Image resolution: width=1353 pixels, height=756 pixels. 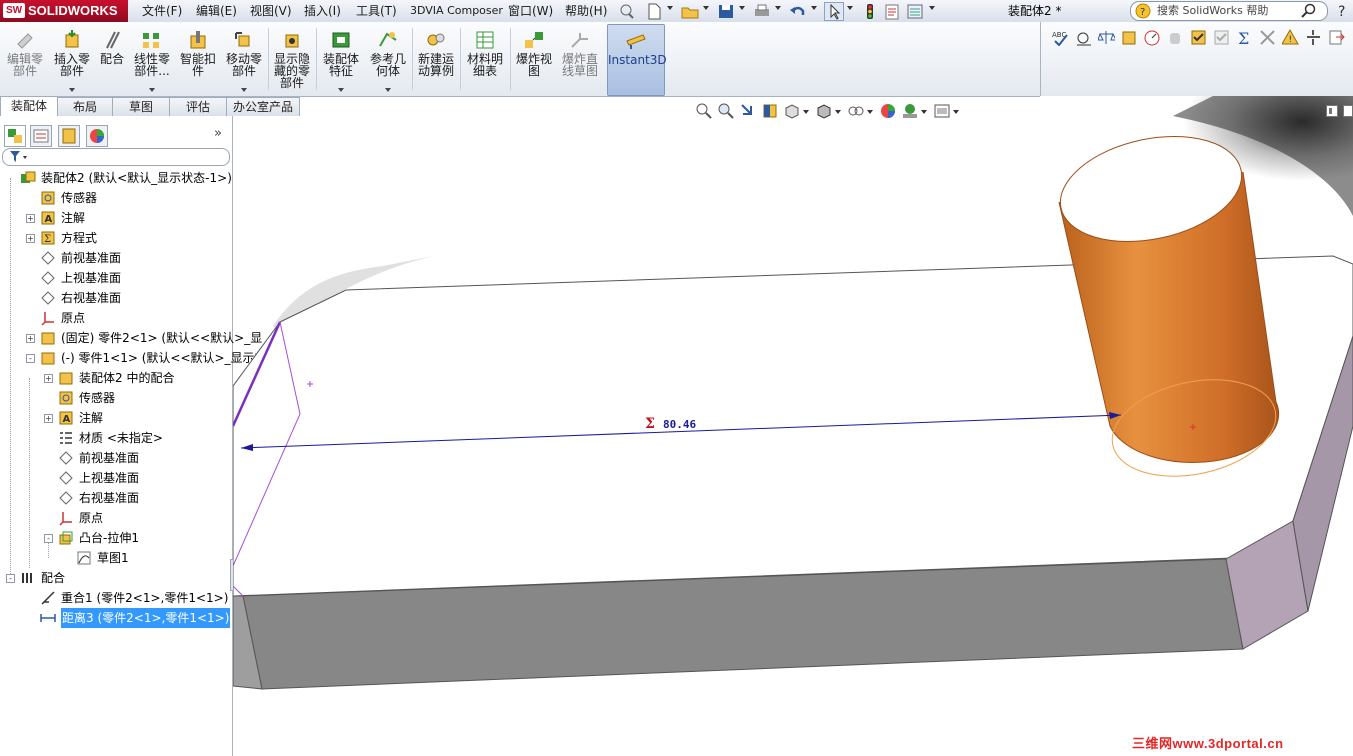 What do you see at coordinates (198, 59) in the screenshot?
I see `smart-fastener-button: 智能扣 件` at bounding box center [198, 59].